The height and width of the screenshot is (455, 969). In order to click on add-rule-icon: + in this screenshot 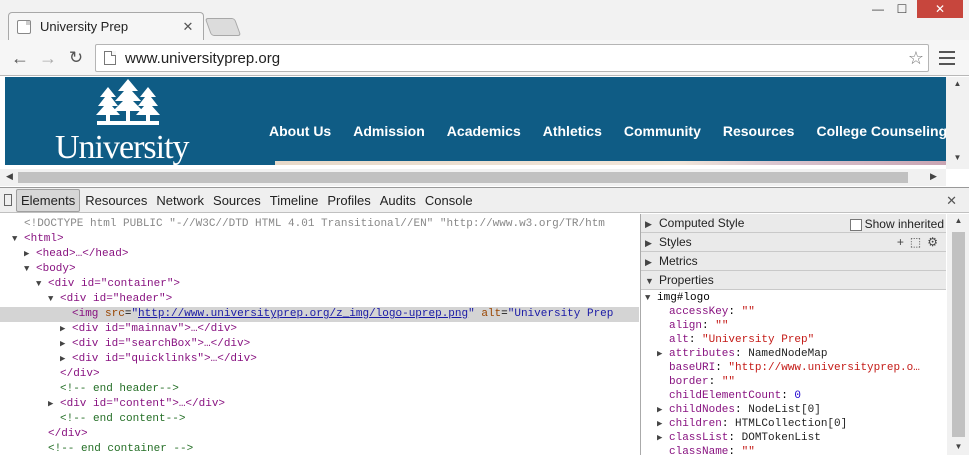, I will do `click(903, 242)`.